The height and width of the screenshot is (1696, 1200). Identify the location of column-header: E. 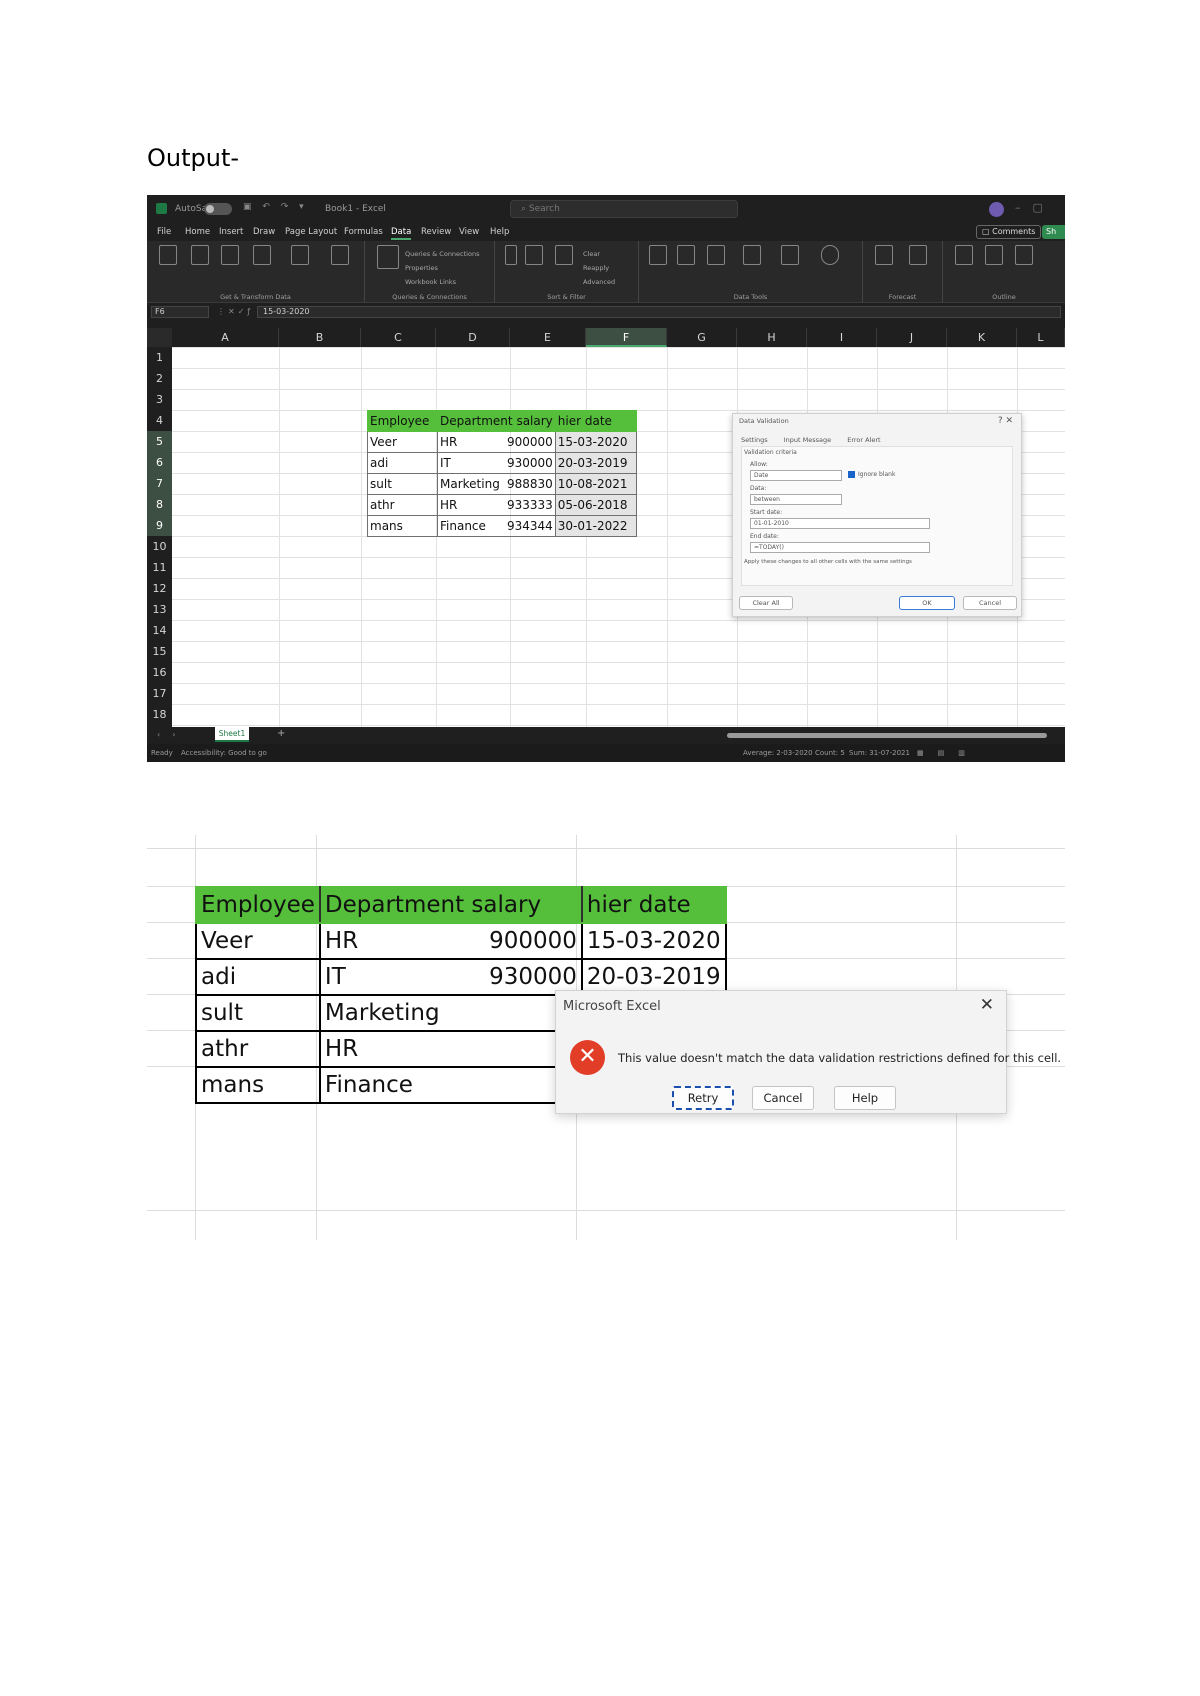
(548, 337).